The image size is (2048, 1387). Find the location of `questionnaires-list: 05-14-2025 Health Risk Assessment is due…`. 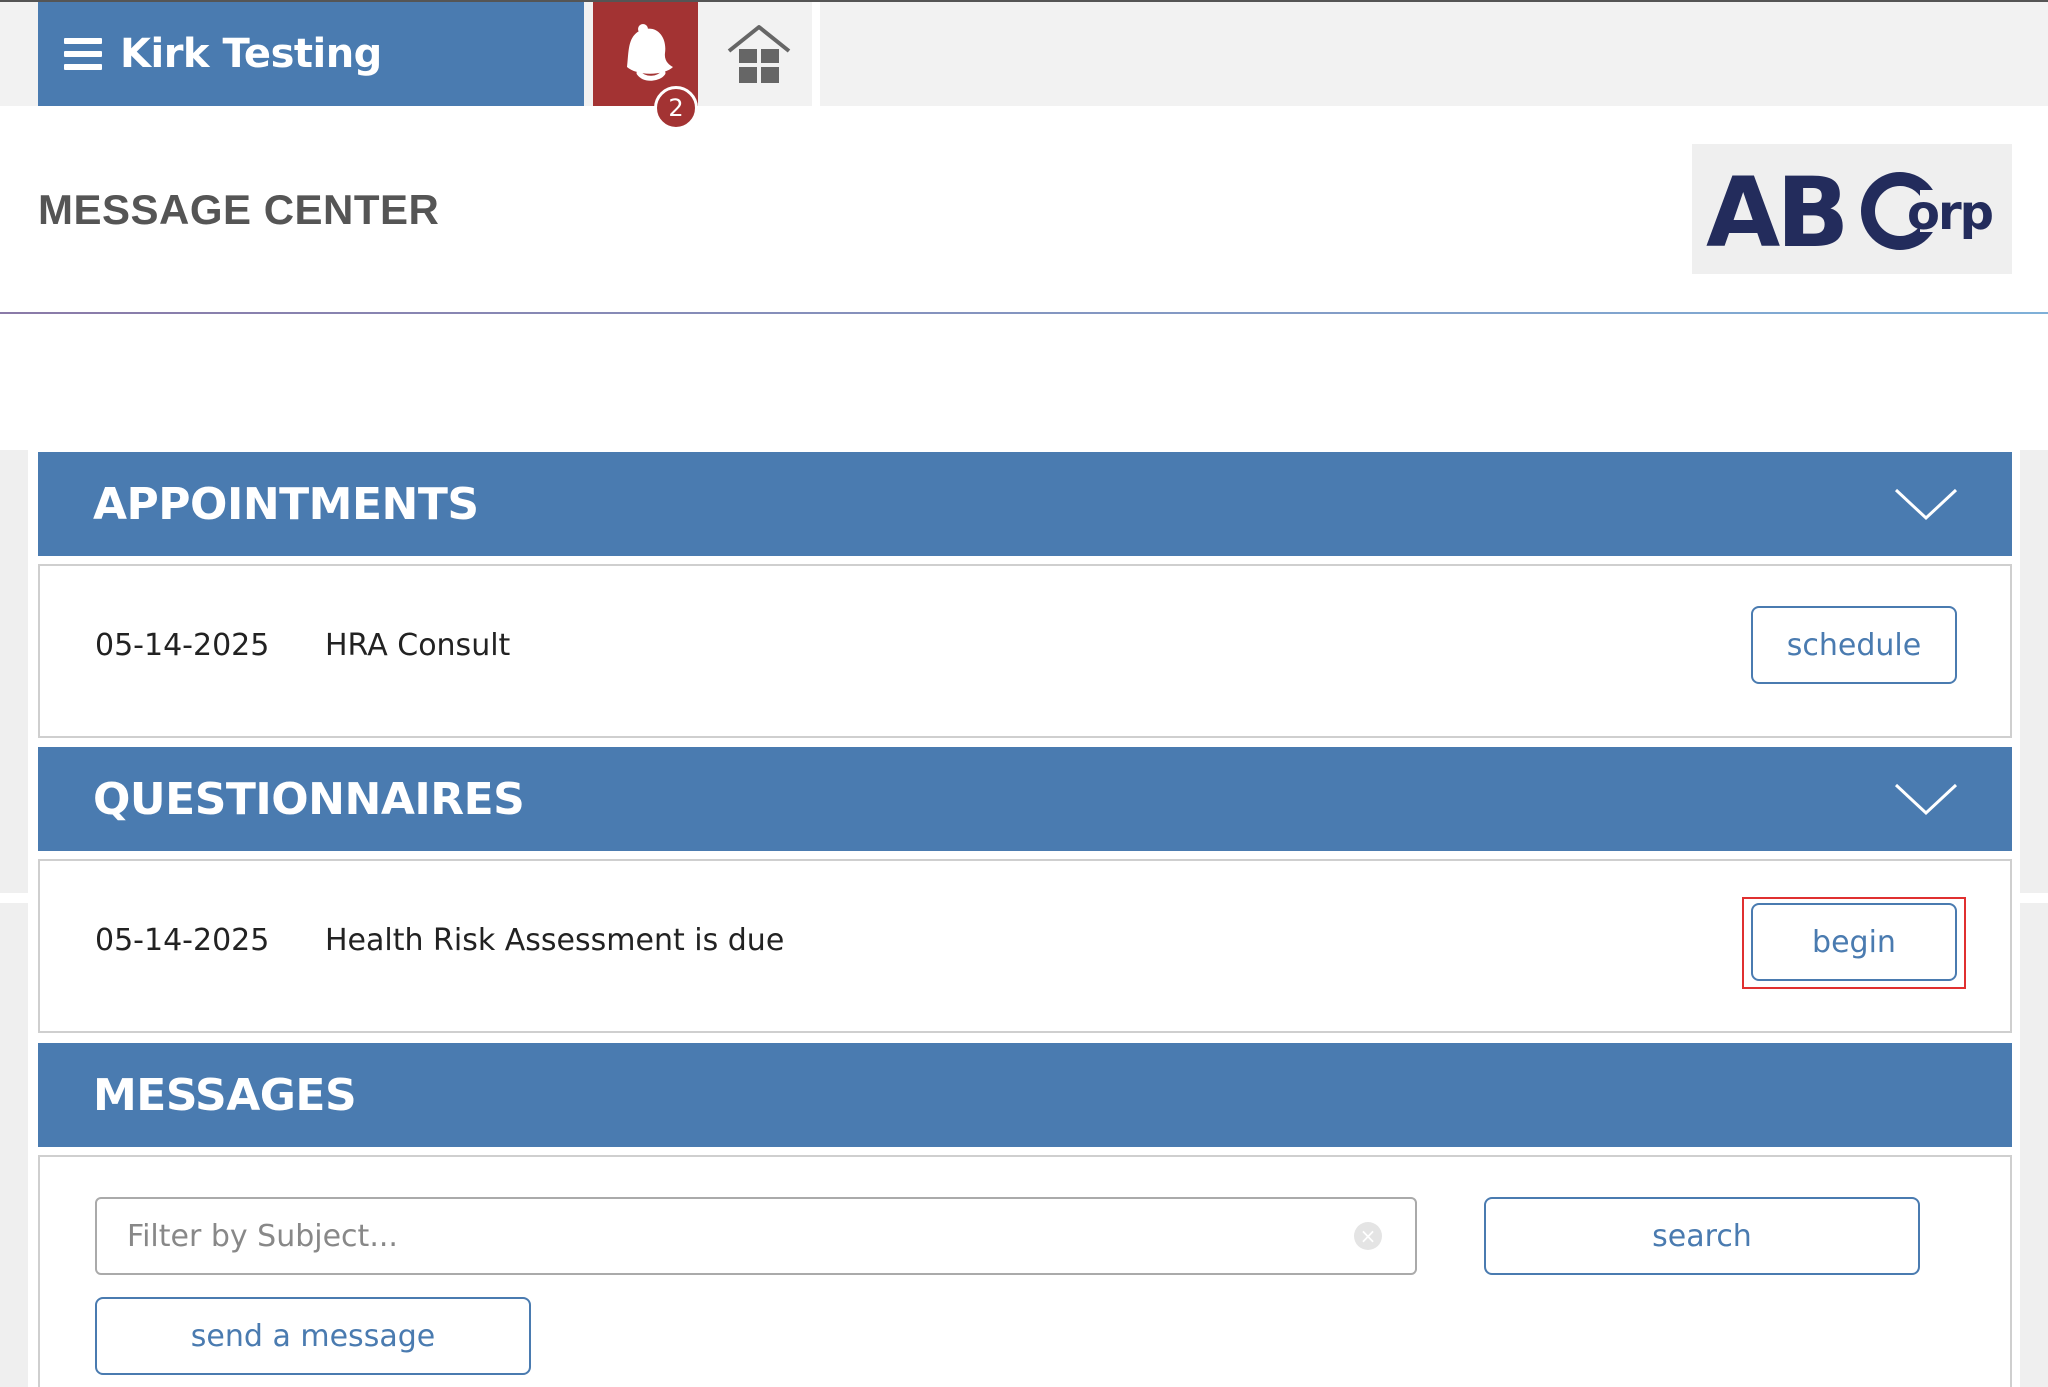

questionnaires-list: 05-14-2025 Health Risk Assessment is due… is located at coordinates (1025, 946).